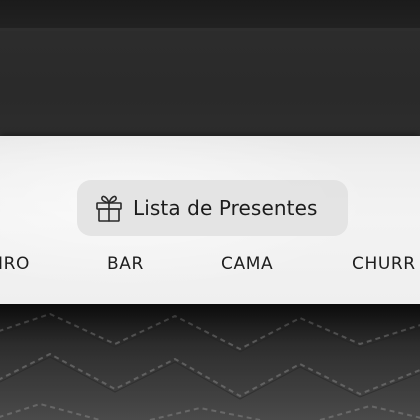  I want to click on category-item-cama: CAMA, so click(247, 264).